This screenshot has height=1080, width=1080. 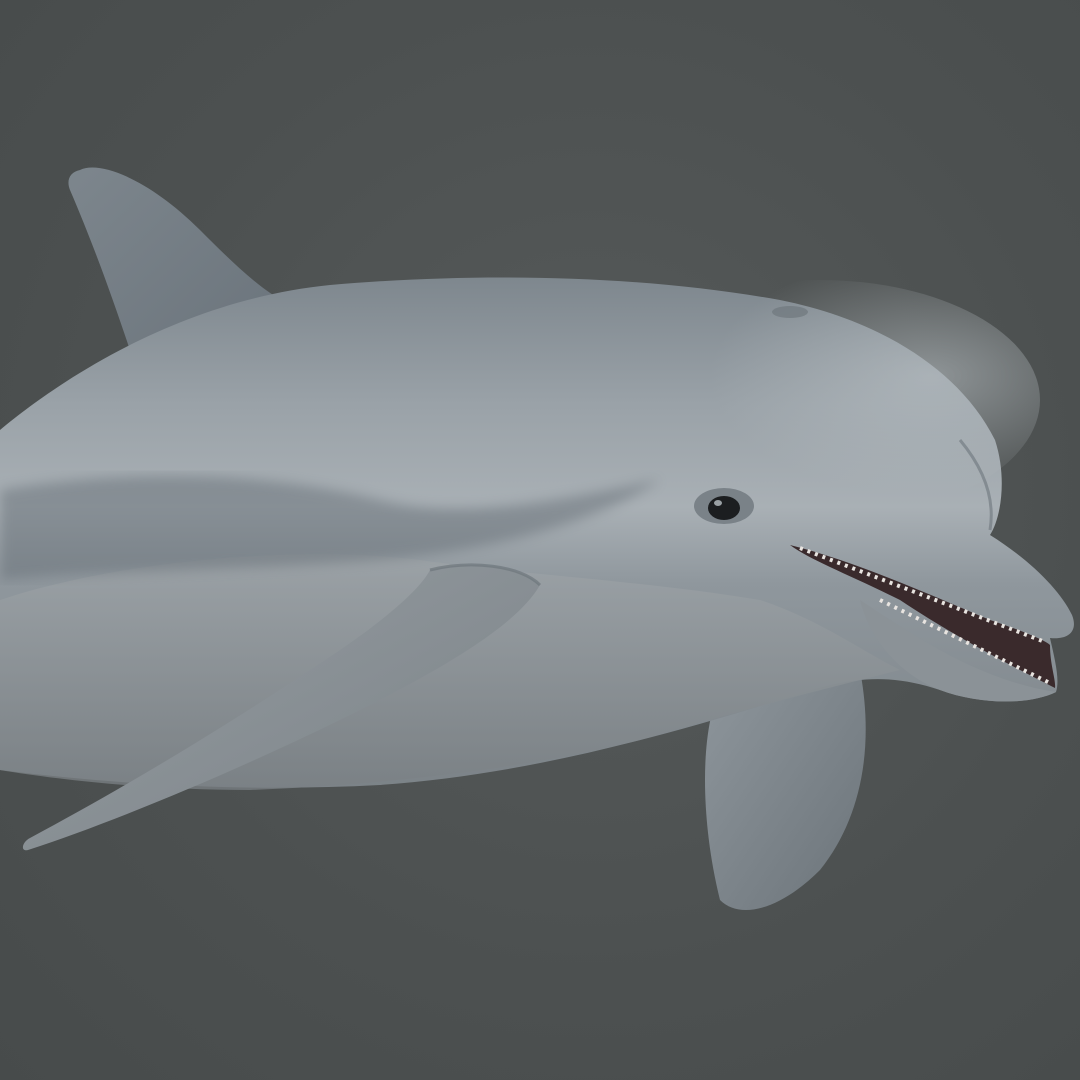 What do you see at coordinates (724, 508) in the screenshot?
I see `eye` at bounding box center [724, 508].